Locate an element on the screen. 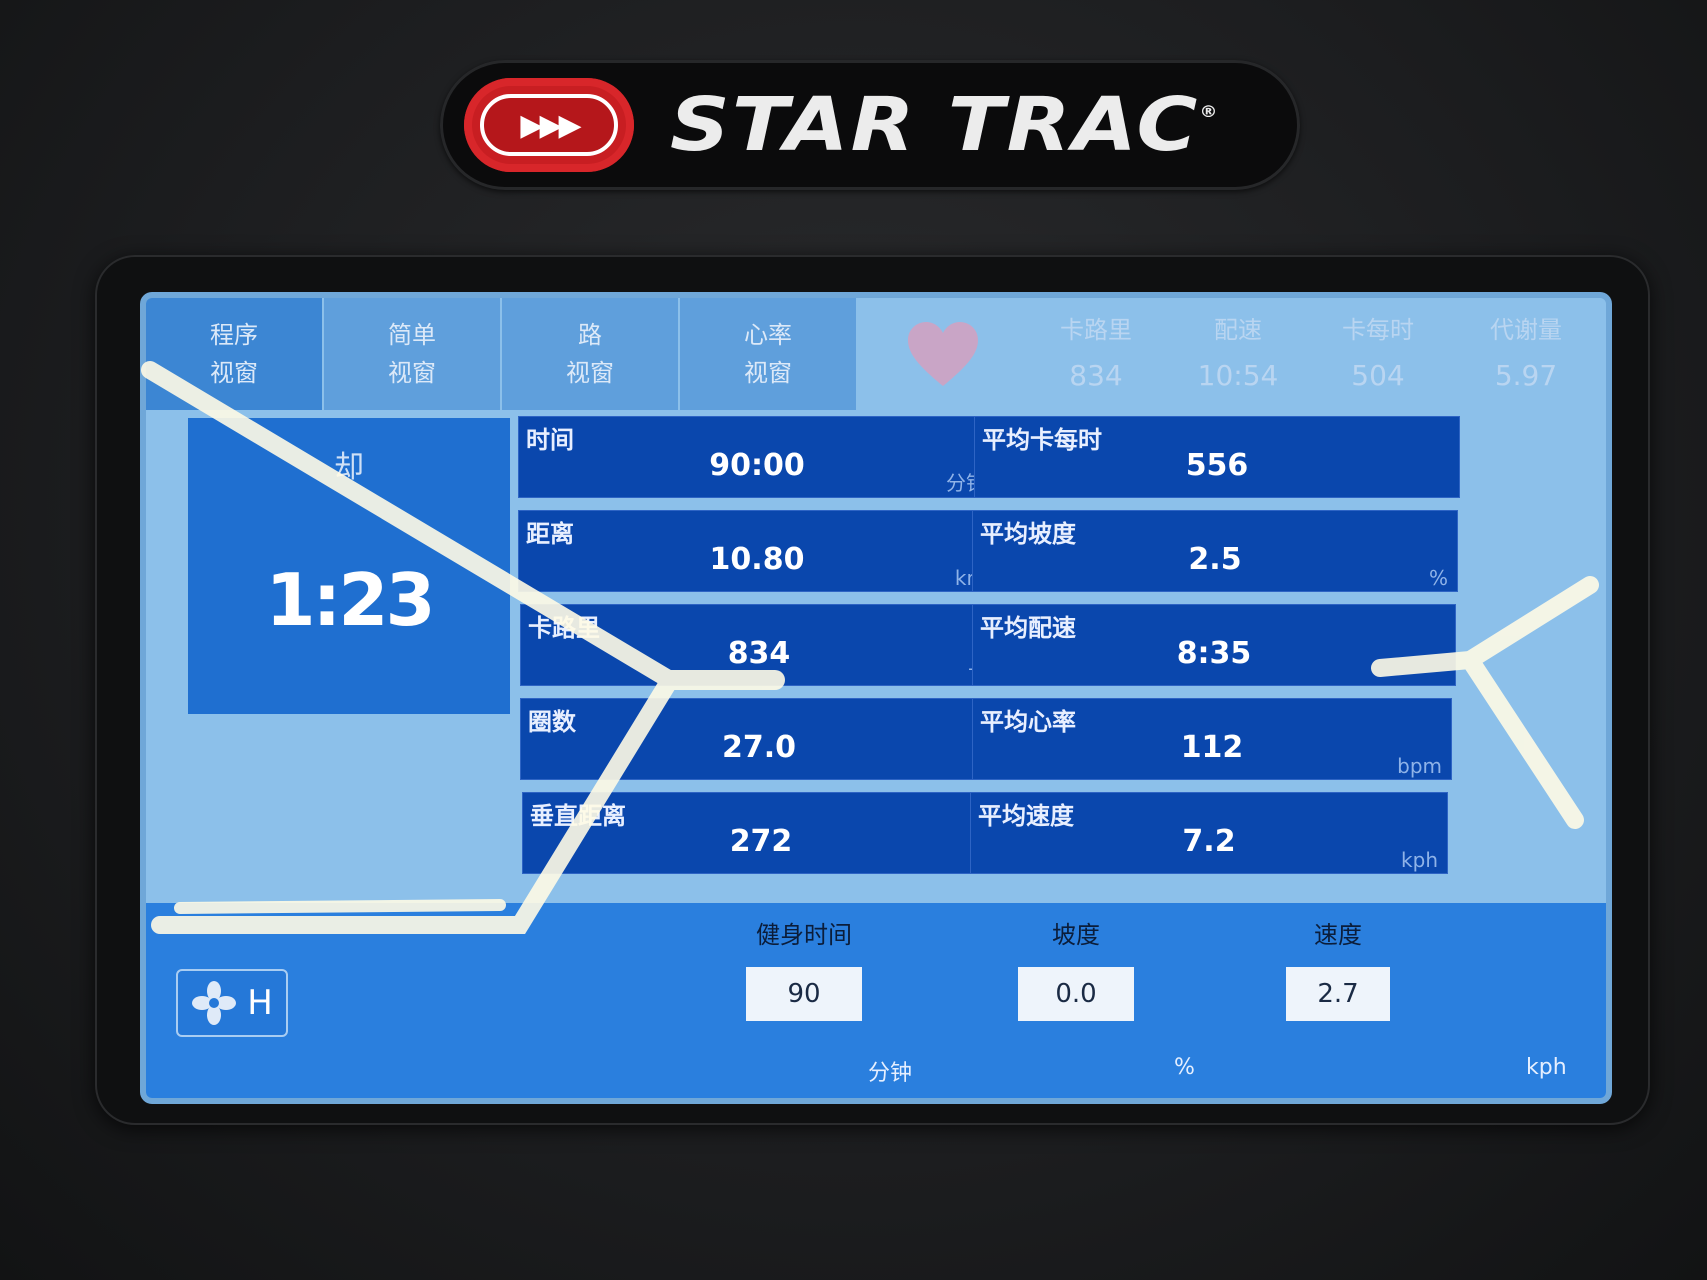 The height and width of the screenshot is (1280, 1707). speed-input: 2.7 is located at coordinates (1338, 994).